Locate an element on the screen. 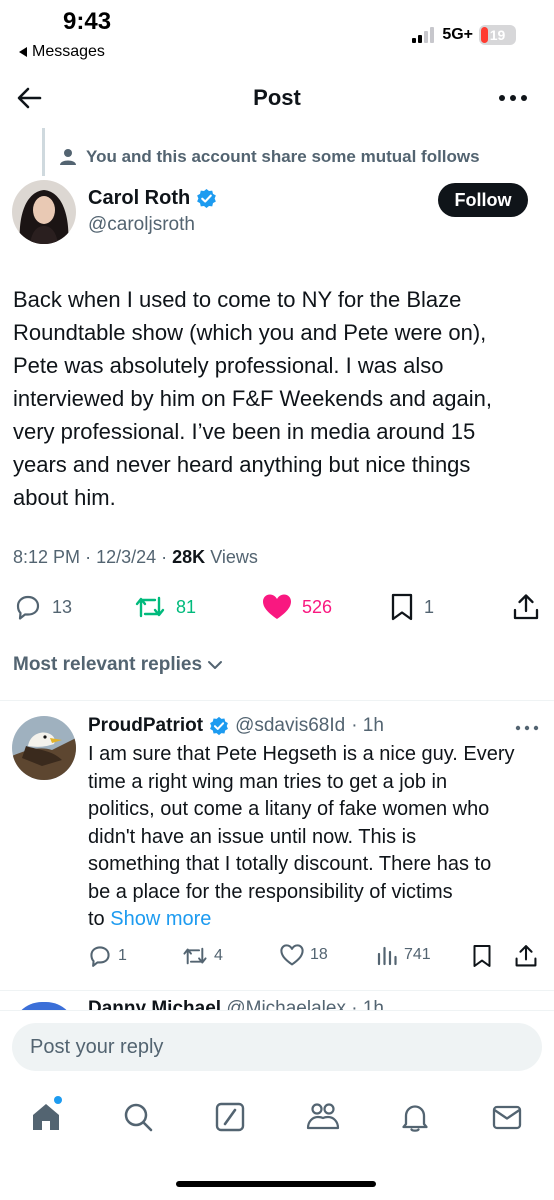 Image resolution: width=554 pixels, height=1200 pixels. back-to-app-link: Messages is located at coordinates (61, 52).